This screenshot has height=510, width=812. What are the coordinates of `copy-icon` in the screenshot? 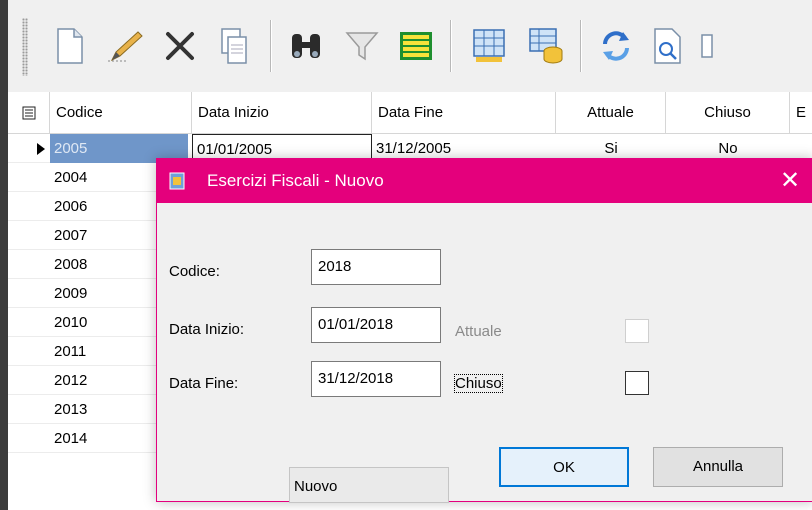 It's located at (234, 46).